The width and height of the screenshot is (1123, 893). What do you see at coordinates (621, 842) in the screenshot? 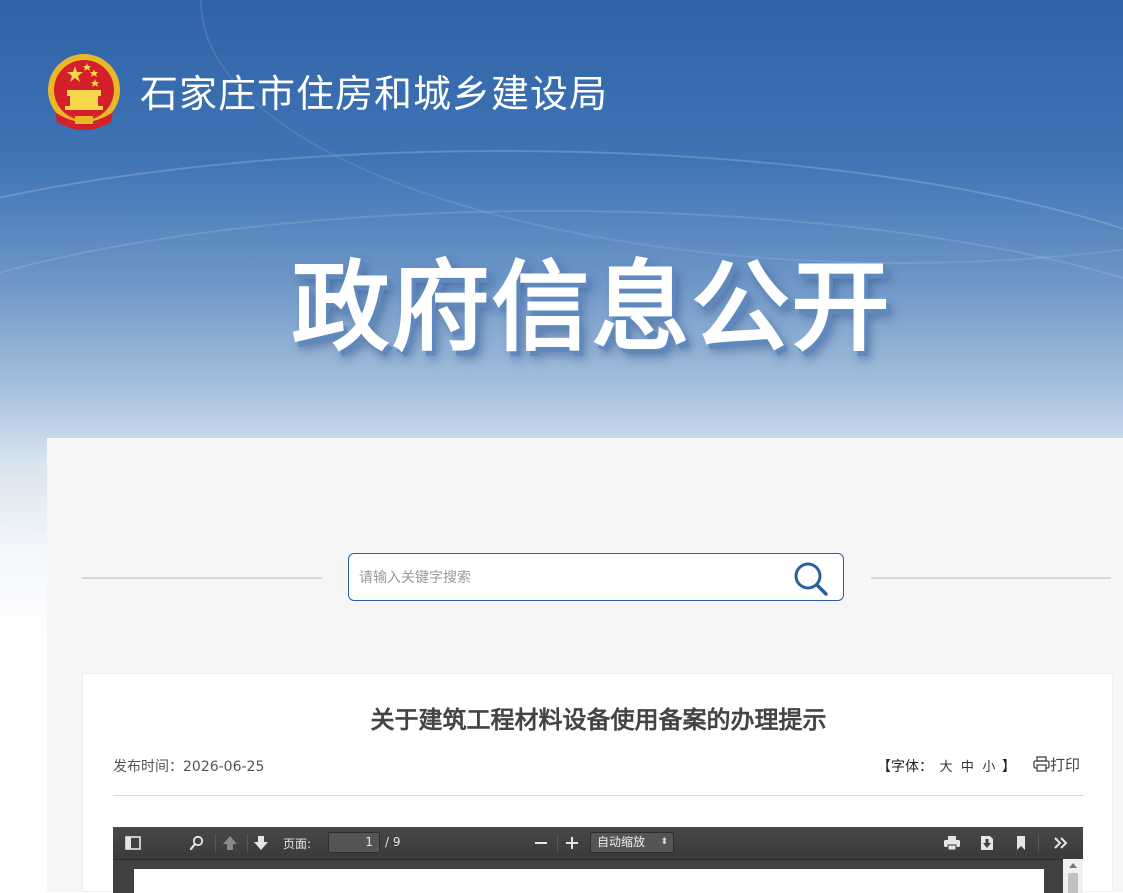
I see `zoom-value: 自动缩放` at bounding box center [621, 842].